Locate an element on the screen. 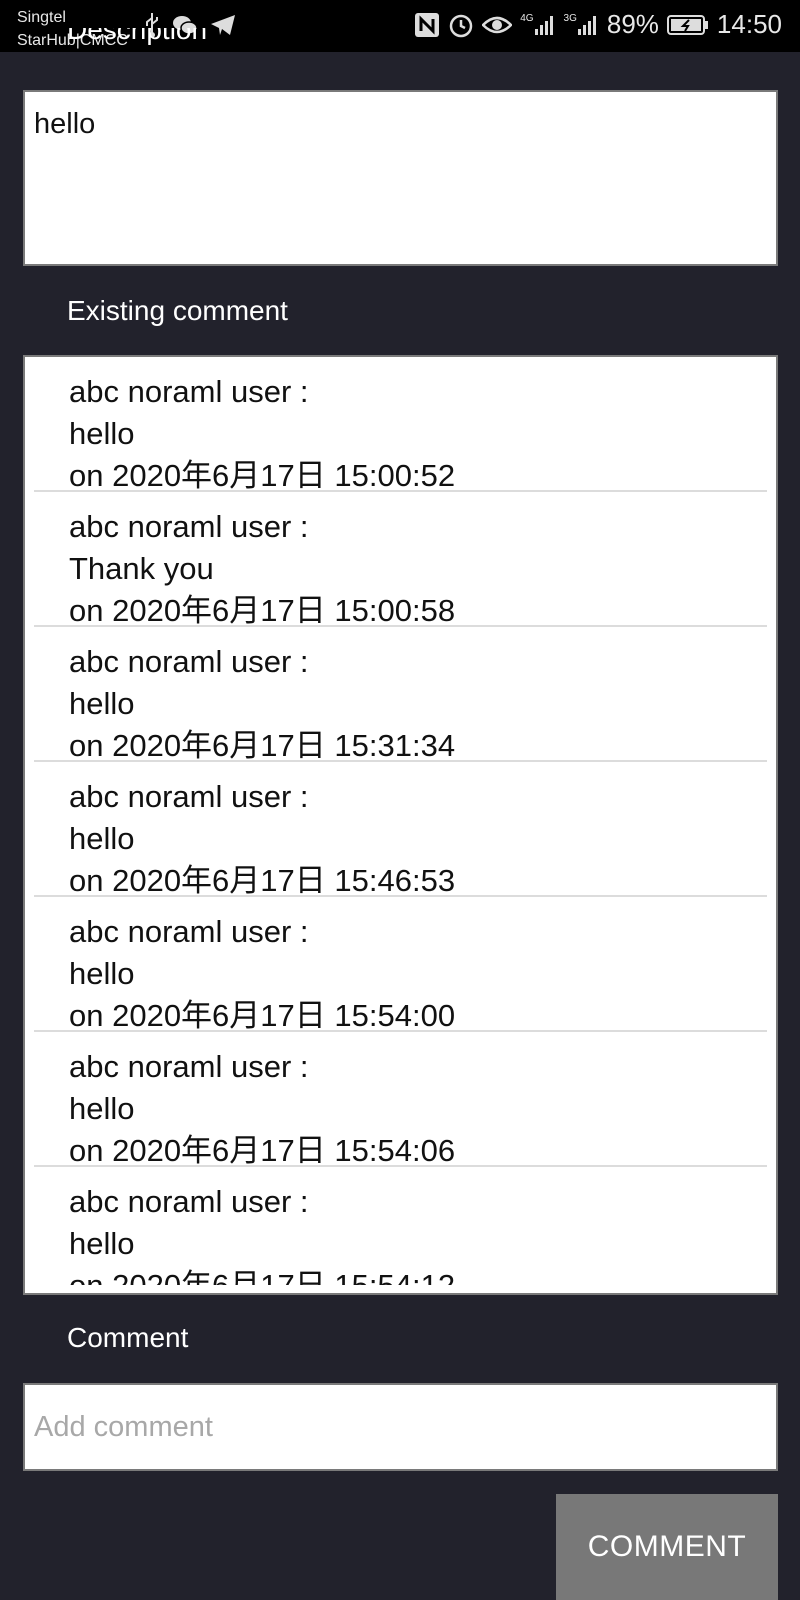  signal-3g-icon: 3G is located at coordinates (581, 24).